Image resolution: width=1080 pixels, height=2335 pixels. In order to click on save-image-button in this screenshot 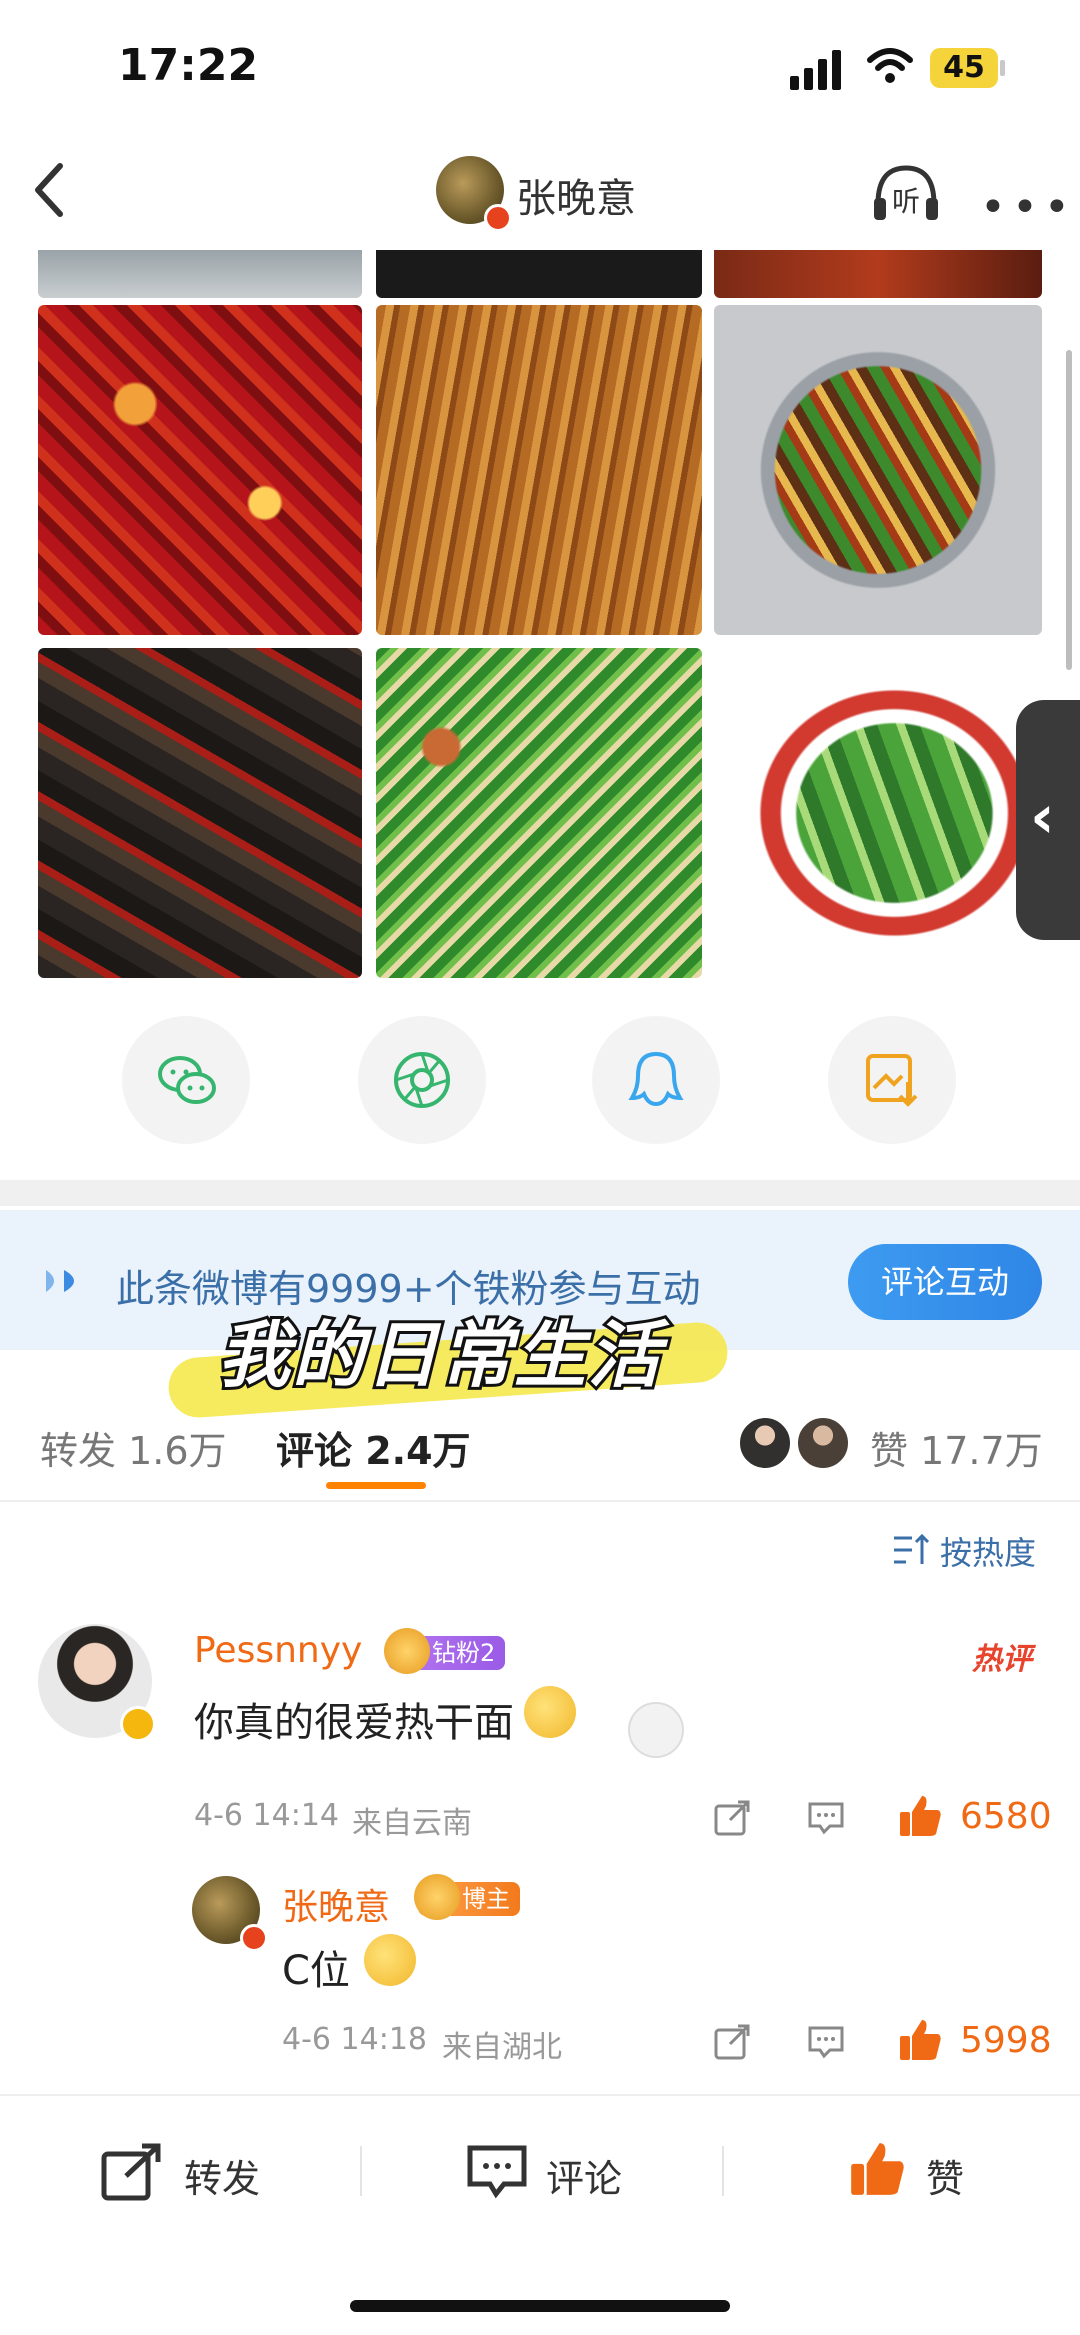, I will do `click(892, 1080)`.